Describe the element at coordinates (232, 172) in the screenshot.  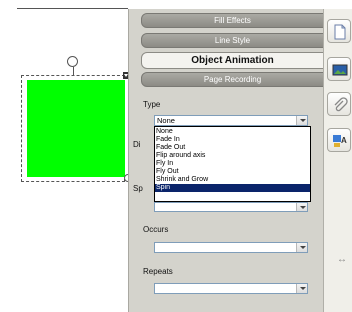
I see `option-fly-out: Fly Out` at that location.